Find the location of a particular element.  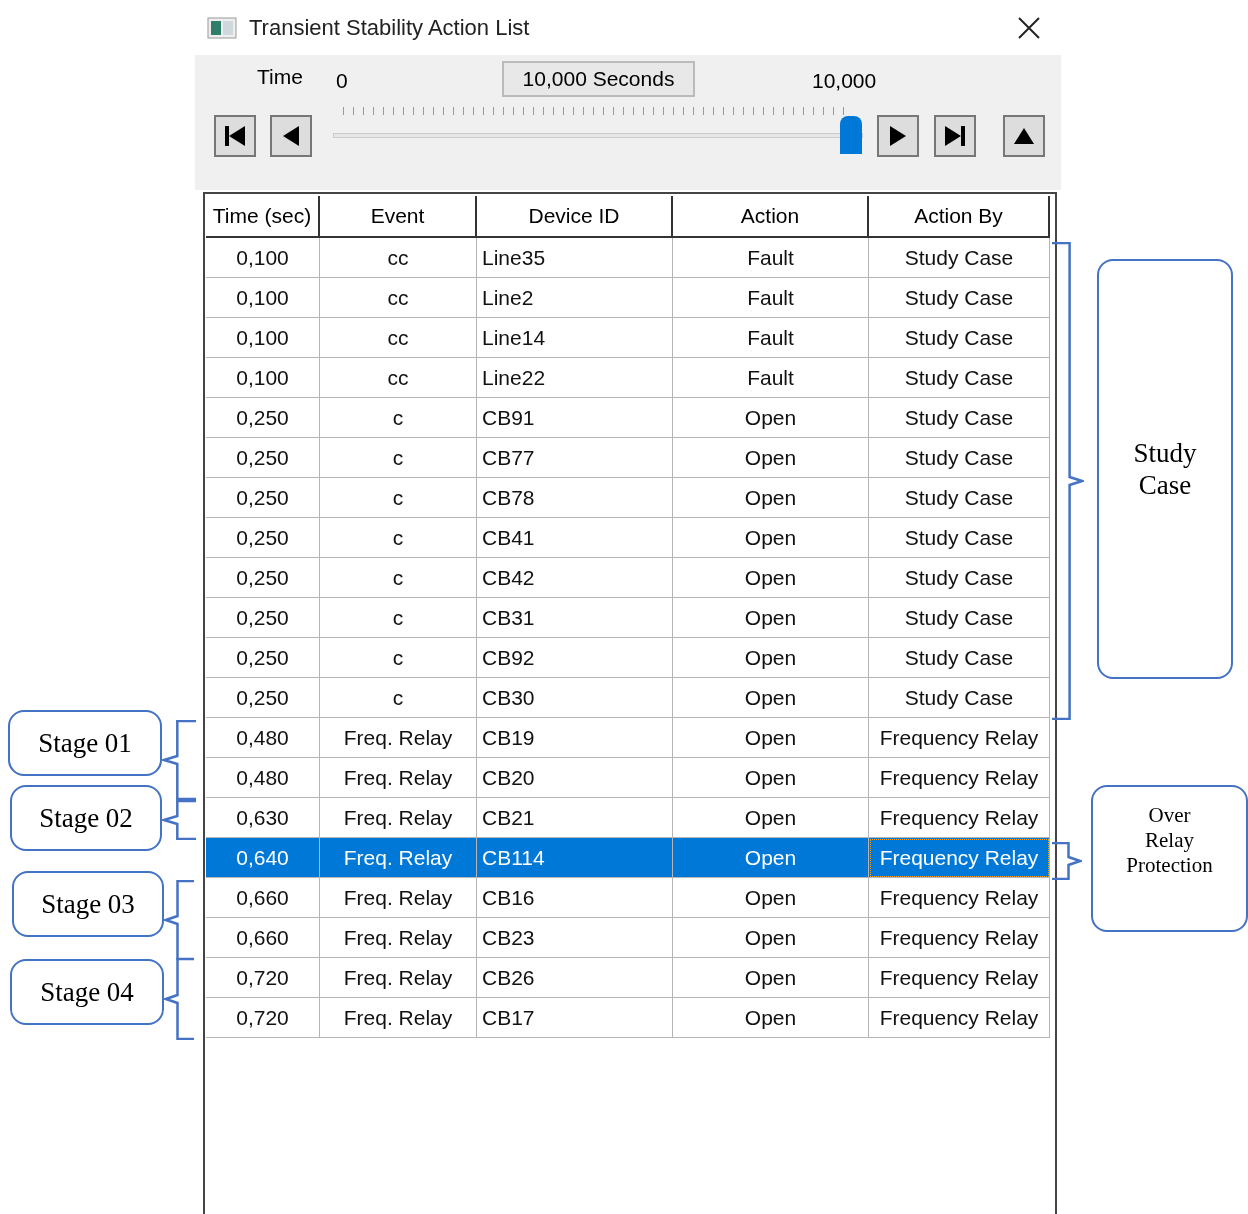

window-title: Transient Stability Action List is located at coordinates (390, 28).